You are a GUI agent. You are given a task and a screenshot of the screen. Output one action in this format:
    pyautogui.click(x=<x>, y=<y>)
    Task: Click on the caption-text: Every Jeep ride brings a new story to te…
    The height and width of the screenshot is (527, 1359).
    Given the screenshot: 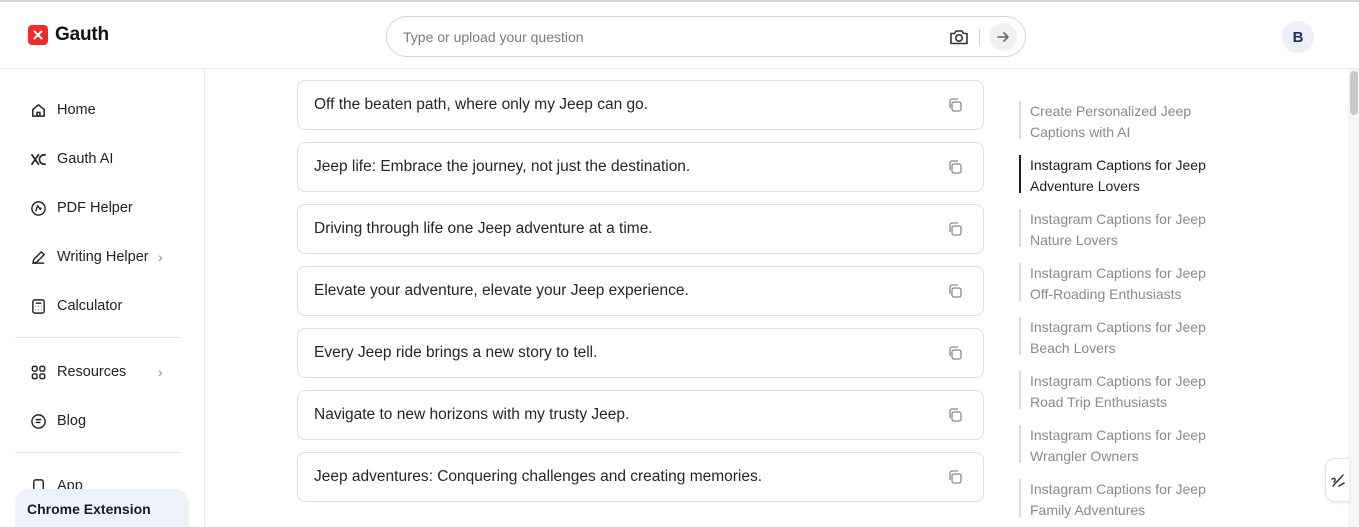 What is the action you would take?
    pyautogui.click(x=456, y=352)
    